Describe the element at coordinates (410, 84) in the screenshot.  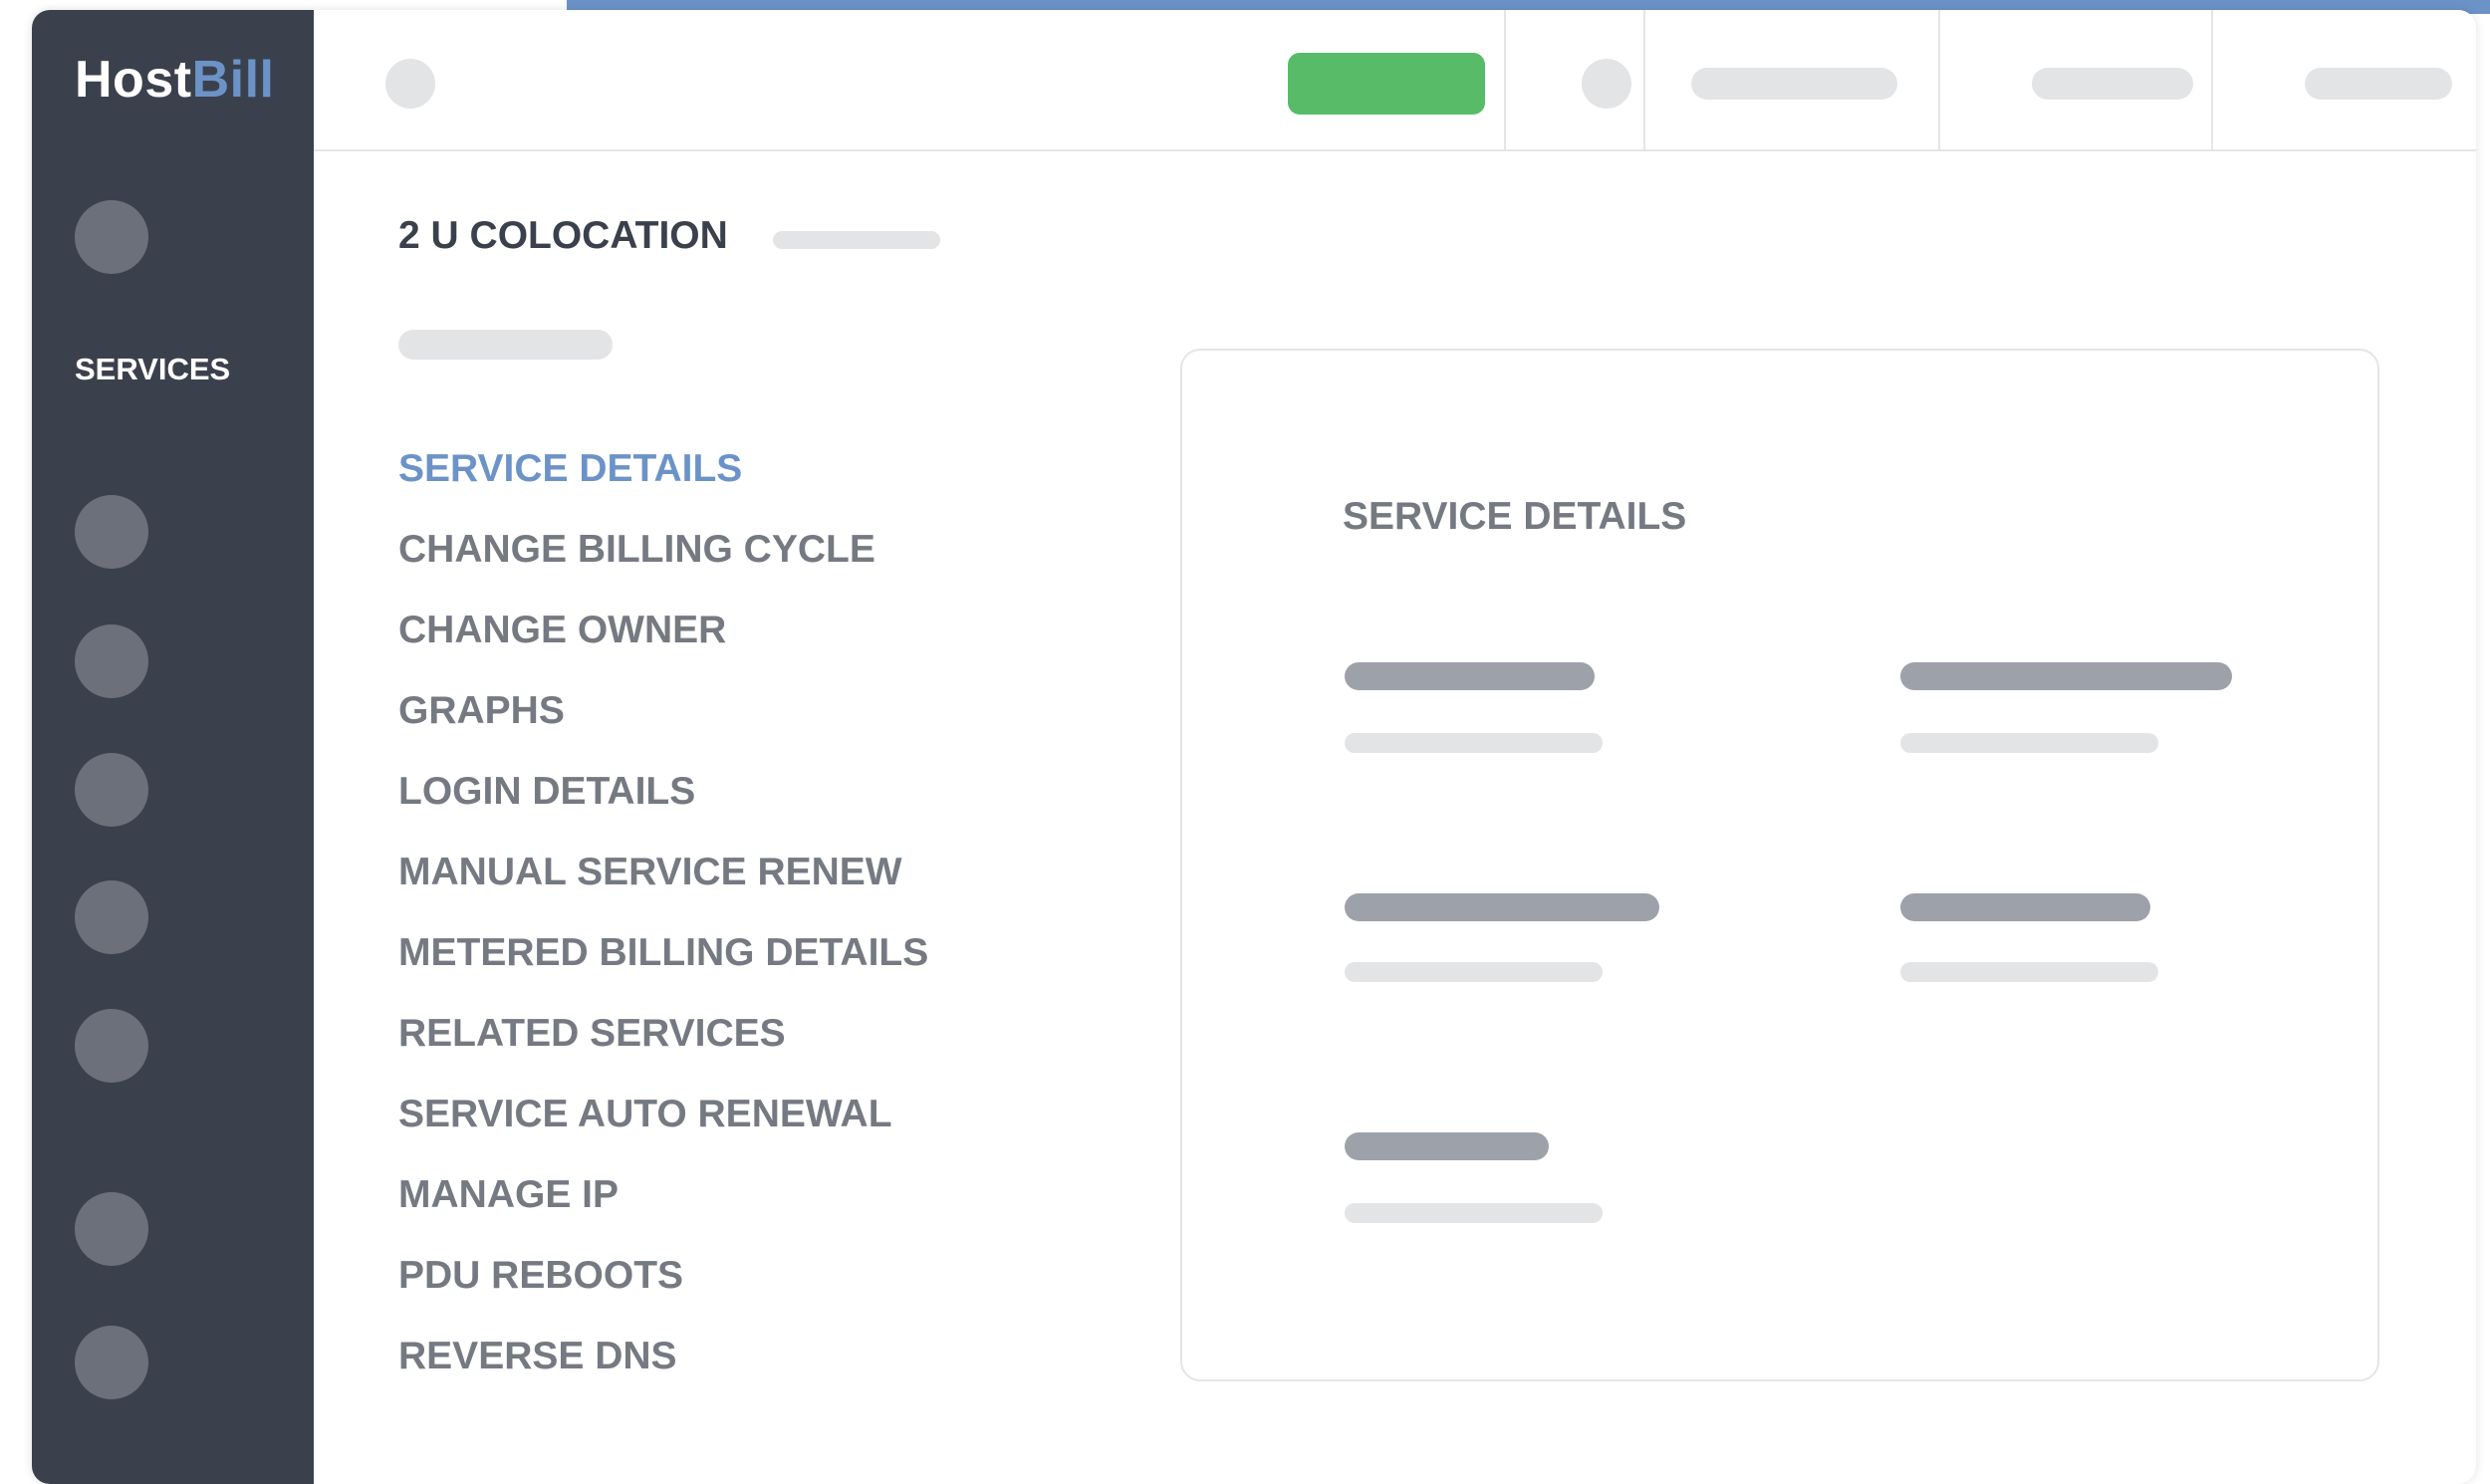
I see `header-menu-icon` at that location.